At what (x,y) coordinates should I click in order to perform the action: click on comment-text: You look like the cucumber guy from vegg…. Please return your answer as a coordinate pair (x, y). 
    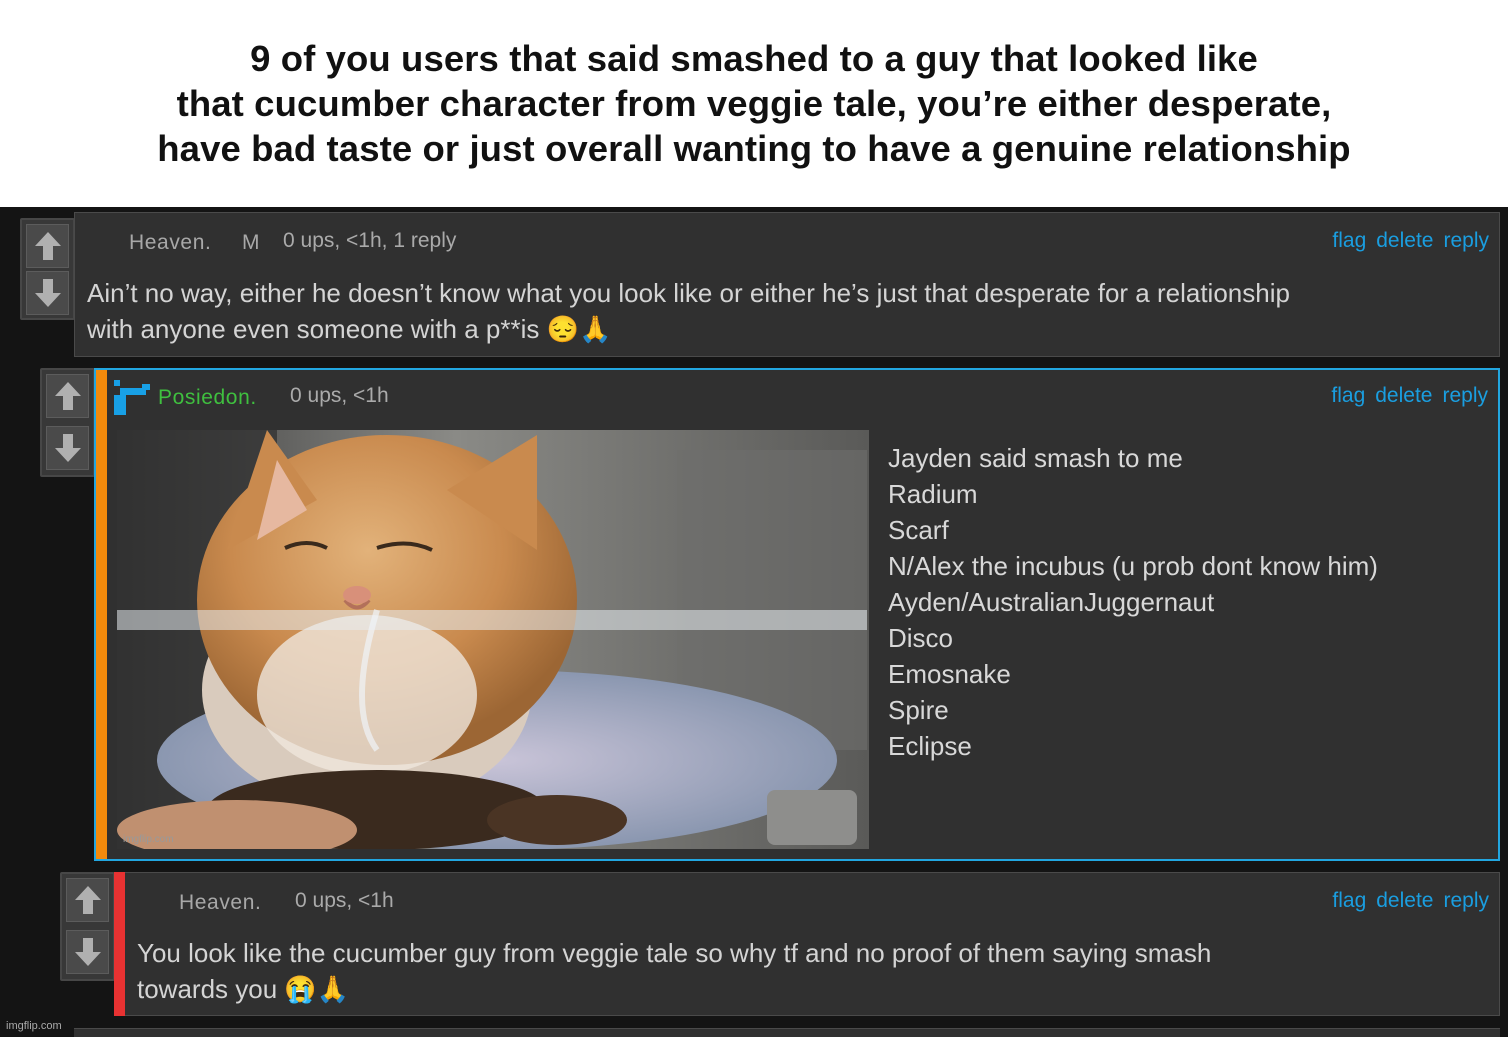
    Looking at the image, I should click on (674, 971).